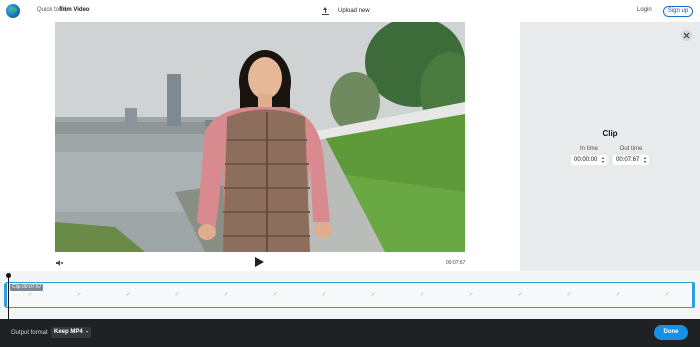  I want to click on login-link: Login, so click(644, 10).